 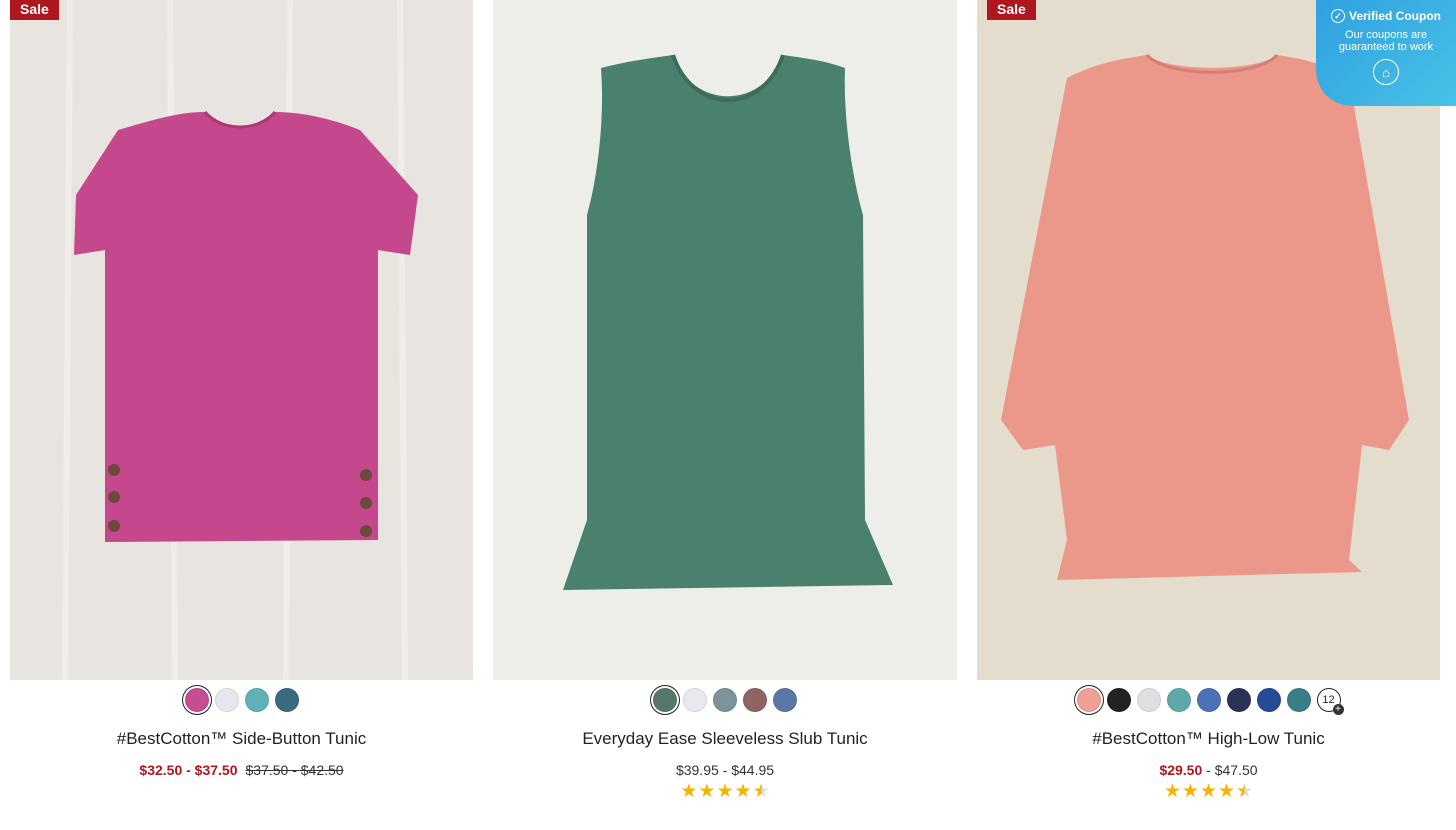 I want to click on plus-icon: +, so click(x=1338, y=709).